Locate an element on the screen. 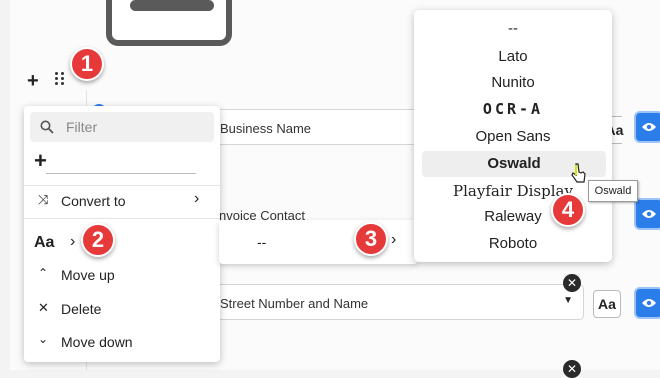 This screenshot has height=378, width=660. add-block-icon: + is located at coordinates (33, 81).